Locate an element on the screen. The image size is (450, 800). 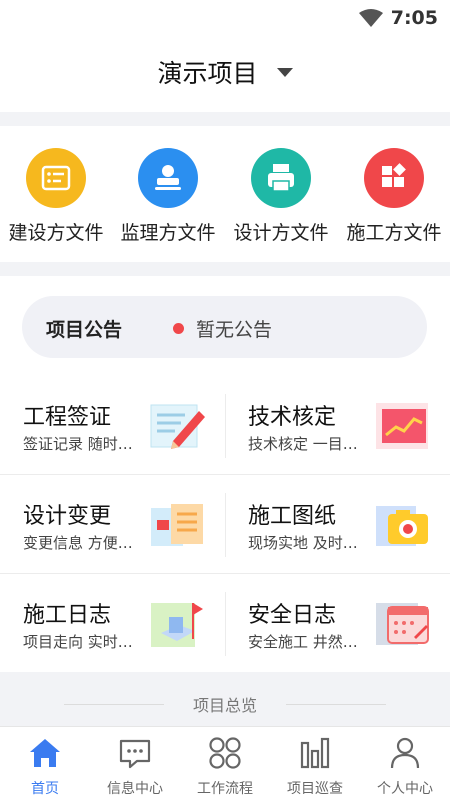
category-label: 监理方文件 is located at coordinates (168, 233).